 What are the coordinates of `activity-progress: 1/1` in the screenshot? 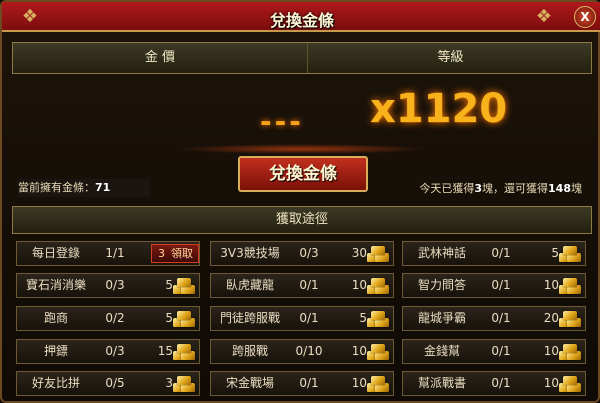 It's located at (115, 253).